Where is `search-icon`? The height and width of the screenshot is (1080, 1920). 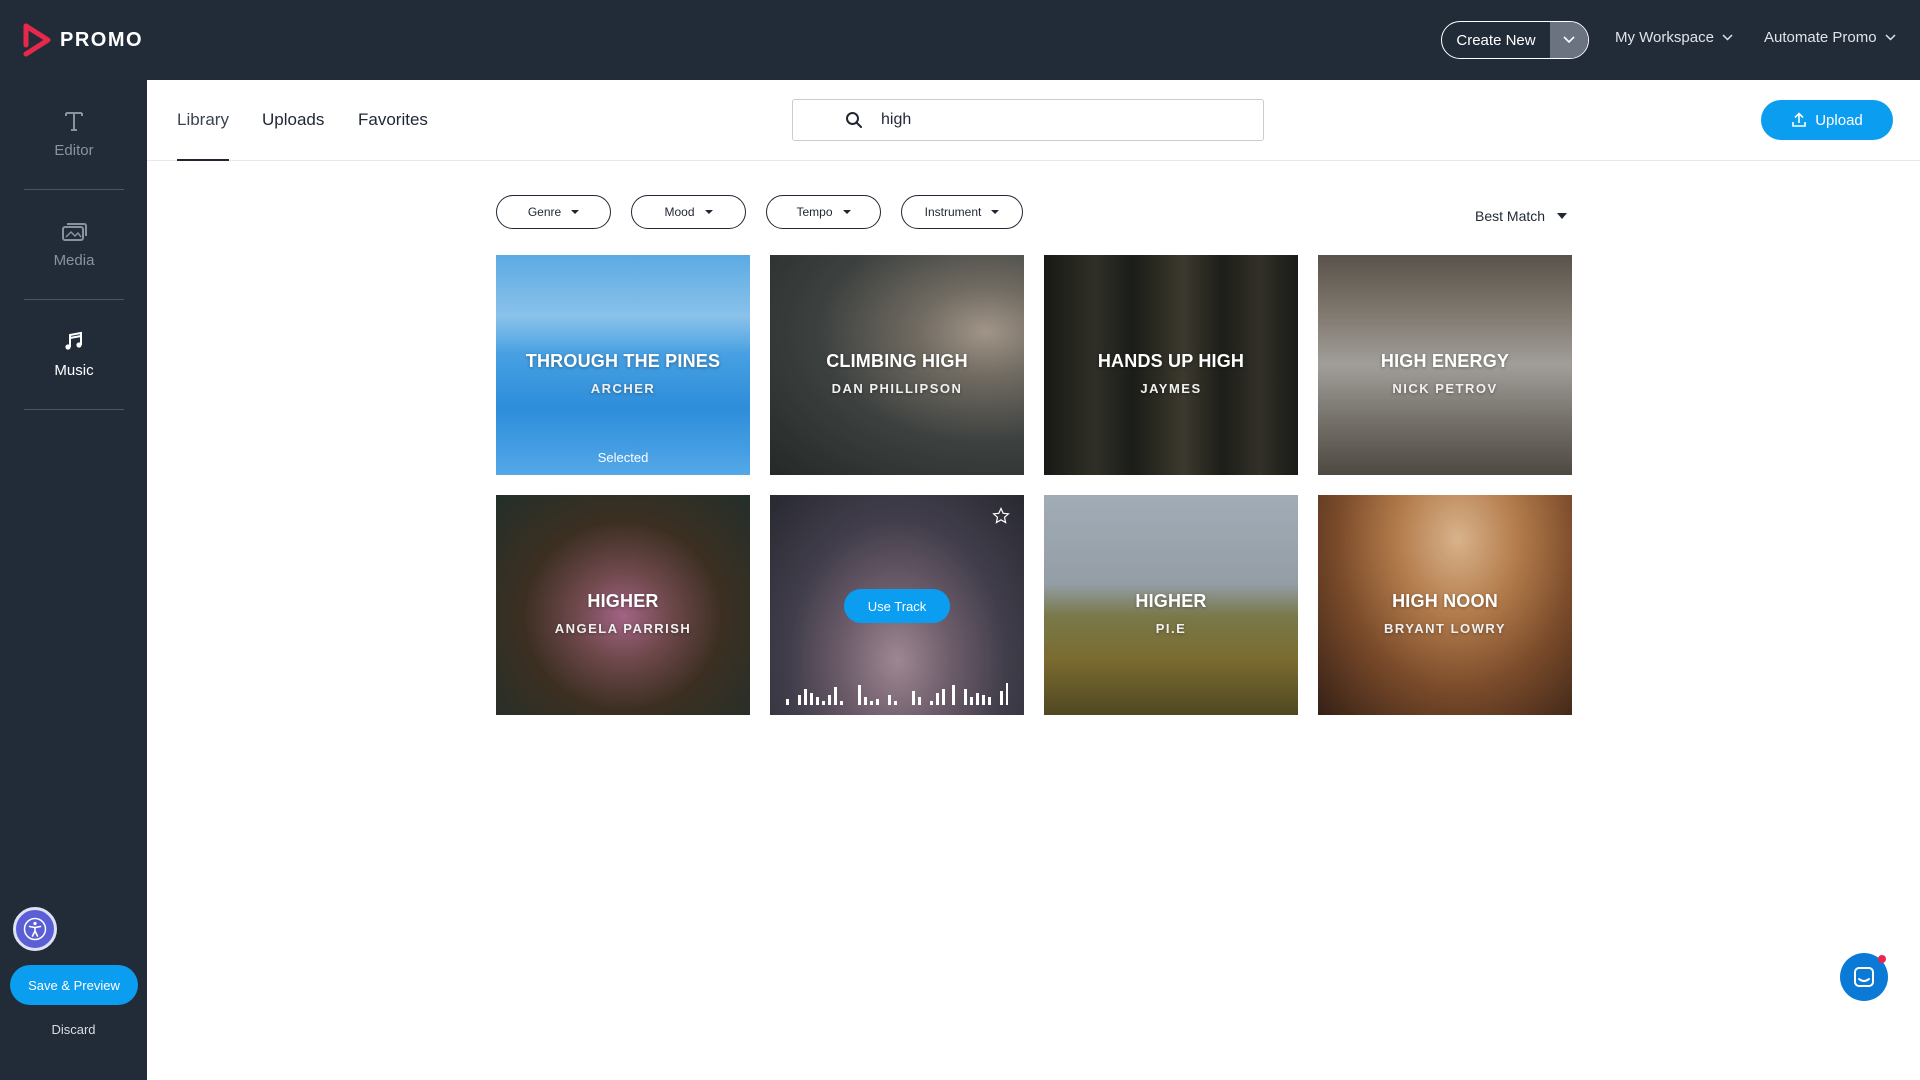 search-icon is located at coordinates (854, 120).